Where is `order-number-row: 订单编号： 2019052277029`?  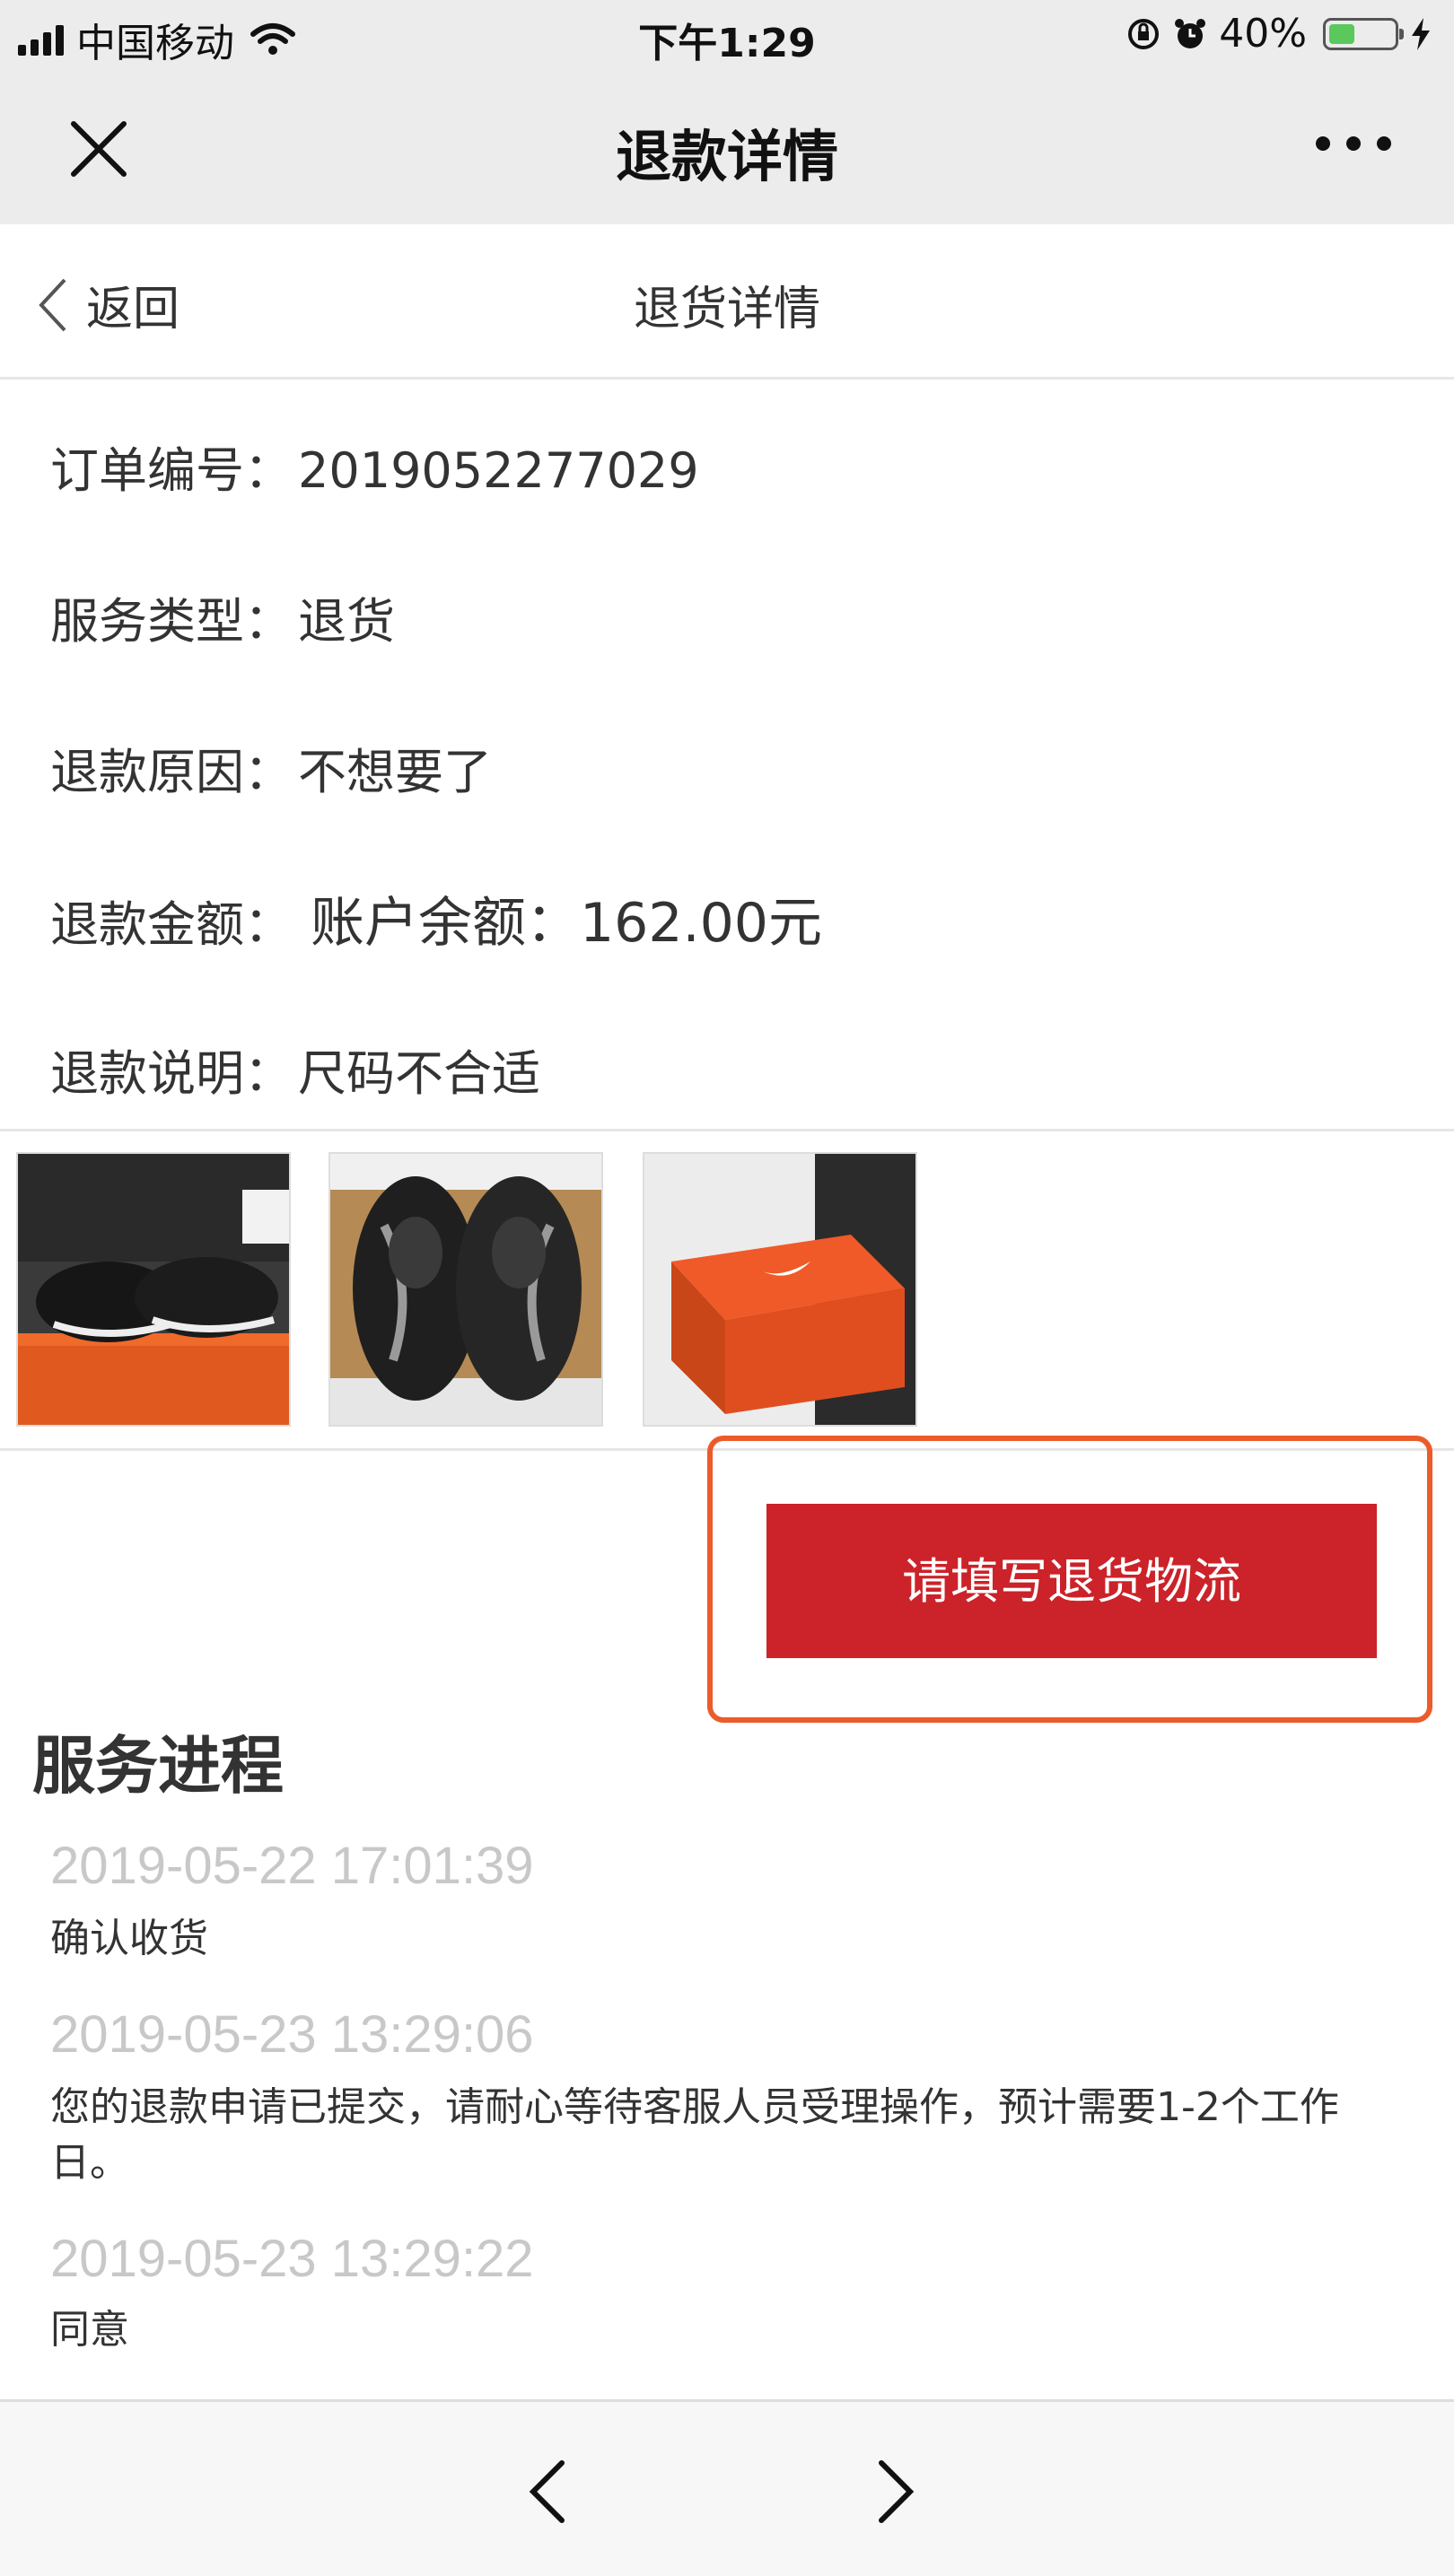 order-number-row: 订单编号： 2019052277029 is located at coordinates (374, 466).